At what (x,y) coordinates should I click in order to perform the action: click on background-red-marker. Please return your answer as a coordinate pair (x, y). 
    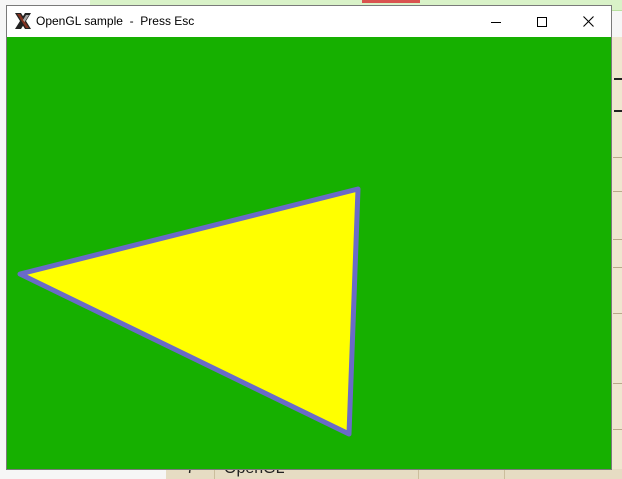
    Looking at the image, I should click on (391, 1).